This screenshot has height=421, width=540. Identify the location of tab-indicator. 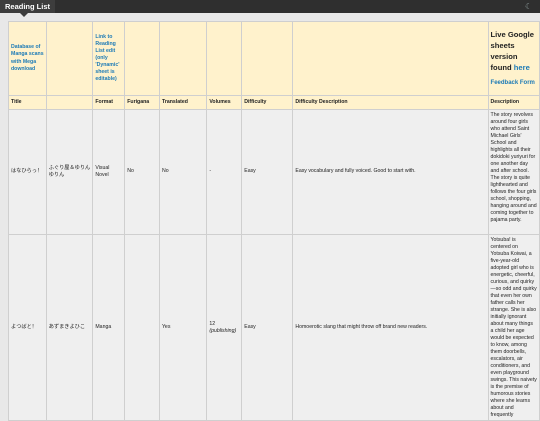
(24, 15).